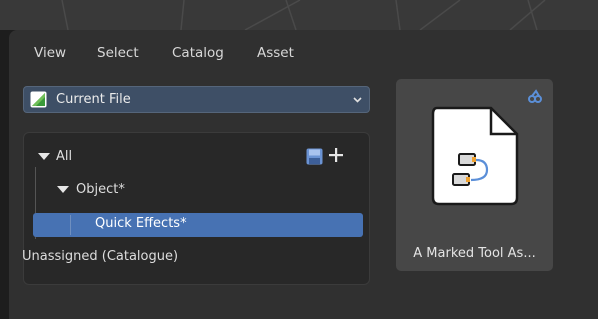 The width and height of the screenshot is (598, 319). Describe the element at coordinates (100, 189) in the screenshot. I see `catalog-item-object: Object*` at that location.